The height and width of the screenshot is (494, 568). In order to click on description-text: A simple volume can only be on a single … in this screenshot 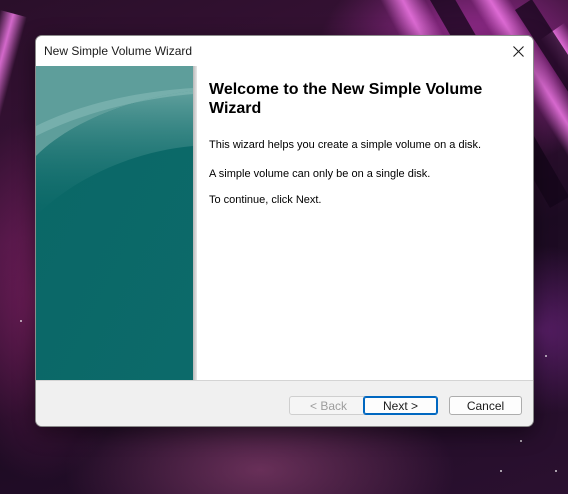, I will do `click(320, 174)`.